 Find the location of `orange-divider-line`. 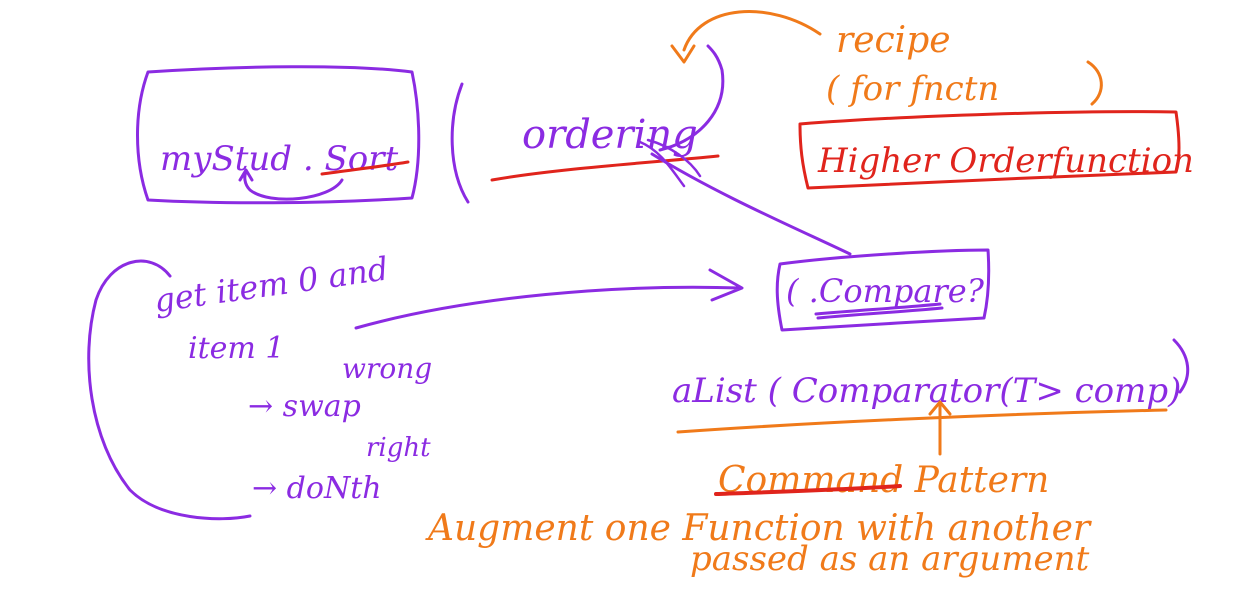

orange-divider-line is located at coordinates (922, 421).